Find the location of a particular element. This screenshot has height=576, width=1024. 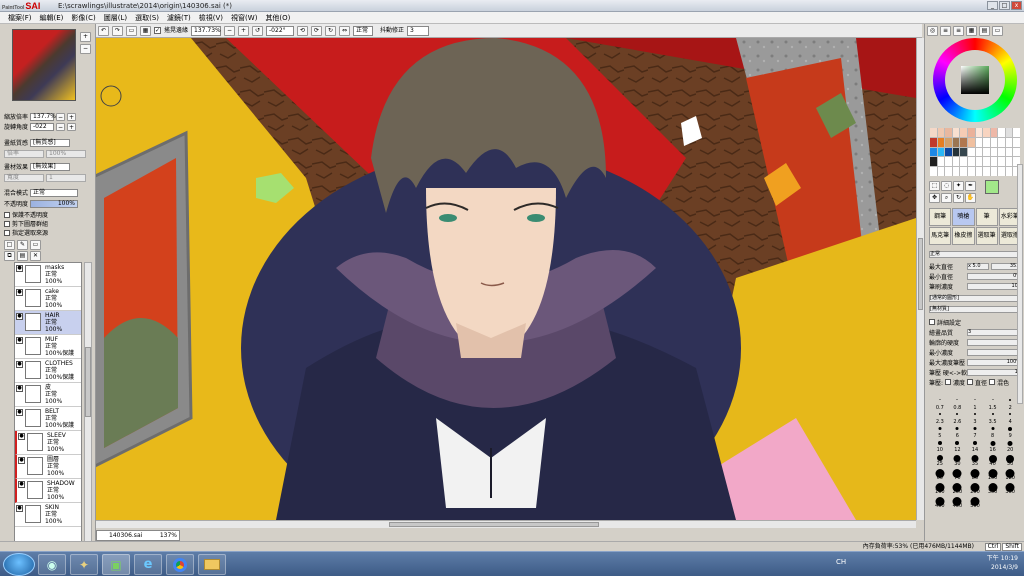

system-clock: 下午 10:19 2014/3/9 is located at coordinates (1002, 563).